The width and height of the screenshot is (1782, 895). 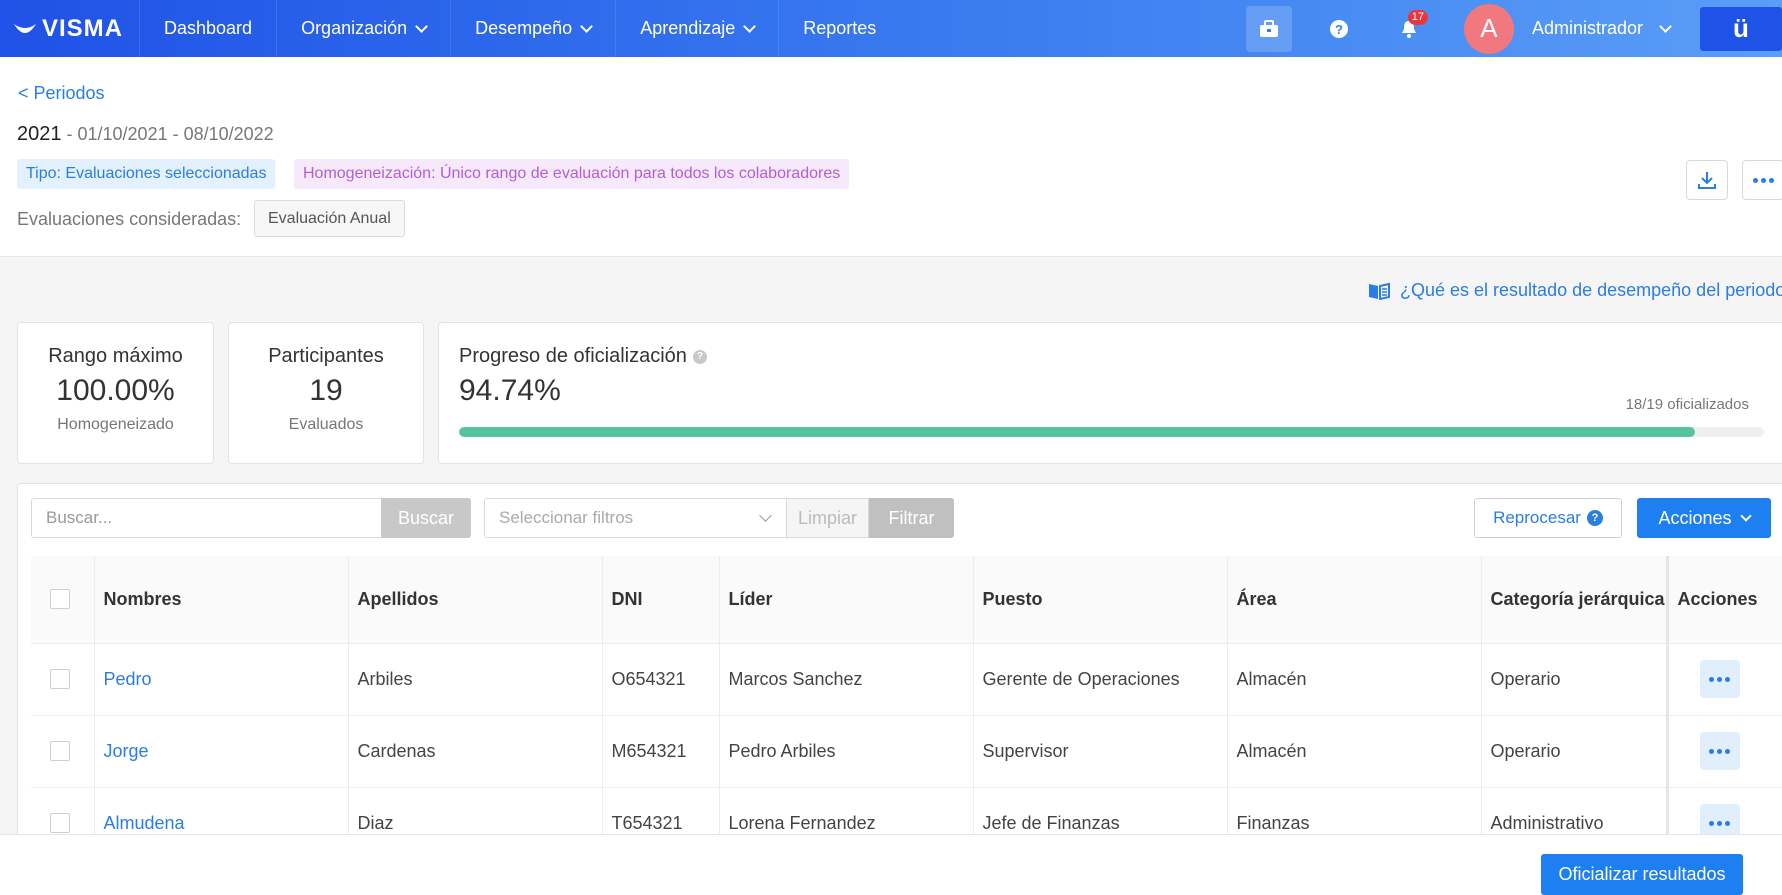 I want to click on actions-dropdown-button: Acciones, so click(x=1704, y=518).